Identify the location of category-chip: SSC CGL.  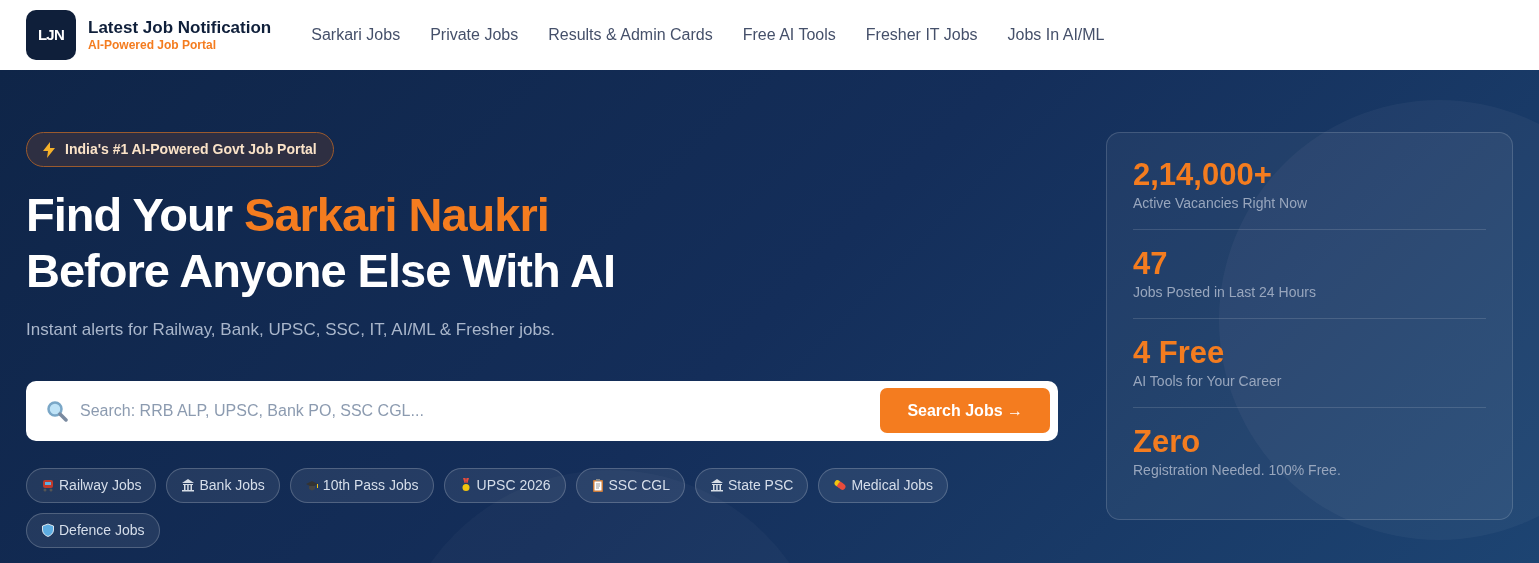
(630, 485).